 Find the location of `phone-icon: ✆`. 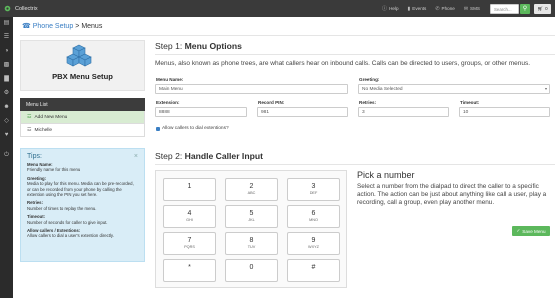

phone-icon: ✆ is located at coordinates (437, 8).